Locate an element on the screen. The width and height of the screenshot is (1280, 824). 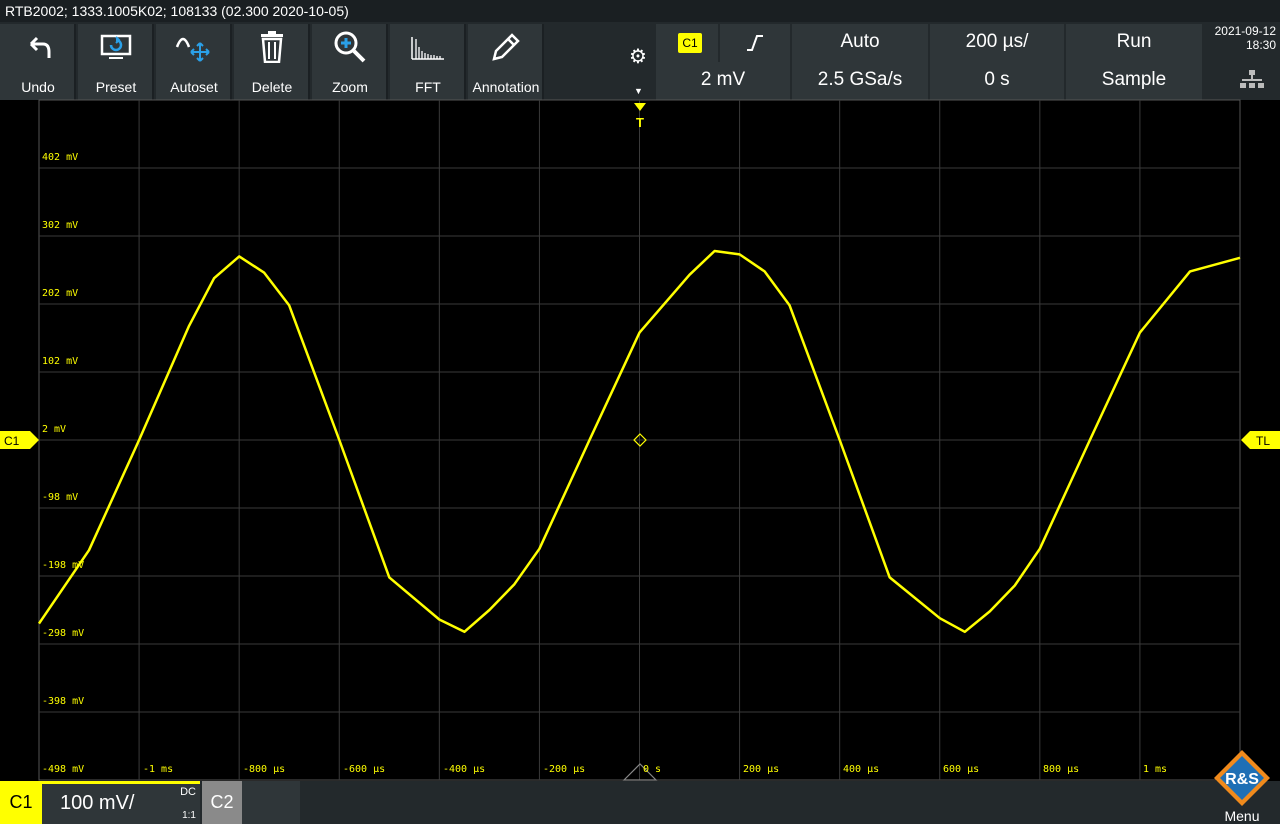
y-label: -298 mV is located at coordinates (63, 633).